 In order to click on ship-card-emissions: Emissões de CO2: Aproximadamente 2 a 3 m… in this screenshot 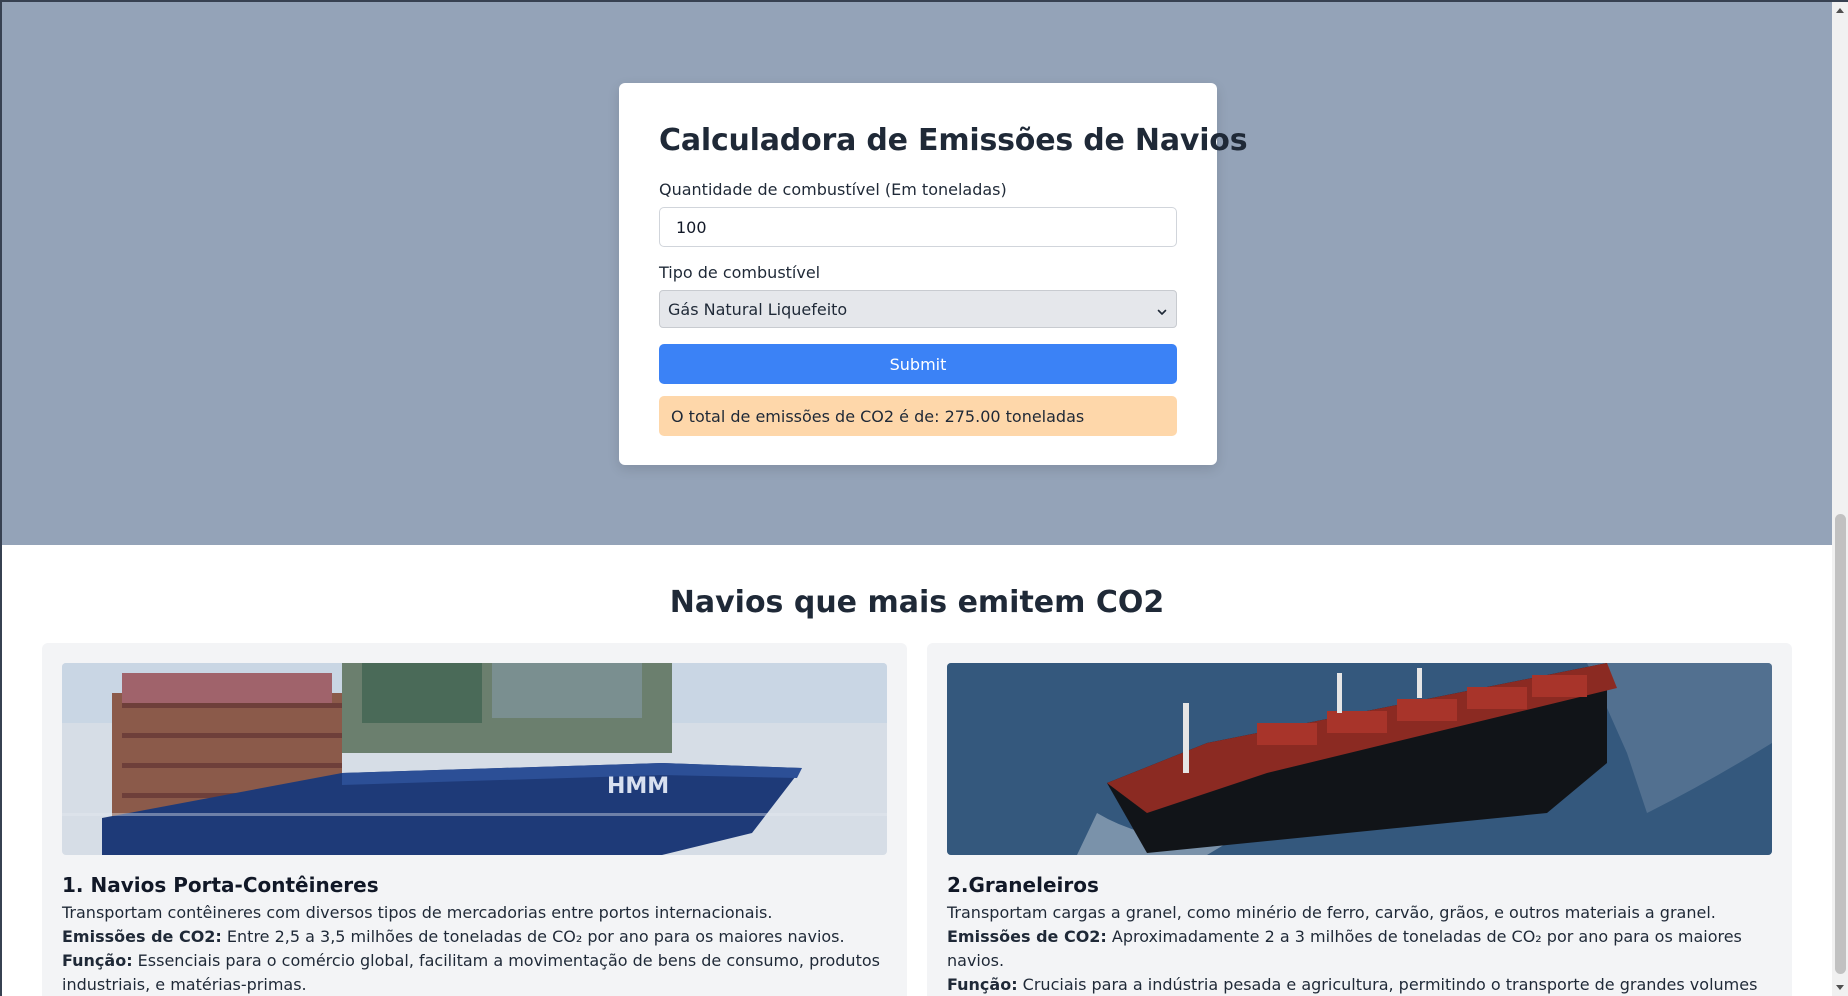, I will do `click(1359, 949)`.